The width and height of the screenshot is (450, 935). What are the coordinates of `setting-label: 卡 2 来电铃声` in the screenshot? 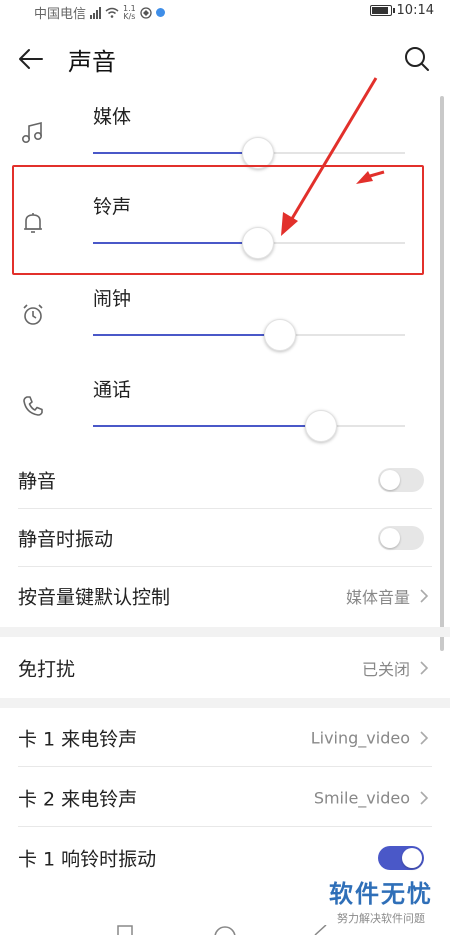 It's located at (78, 799).